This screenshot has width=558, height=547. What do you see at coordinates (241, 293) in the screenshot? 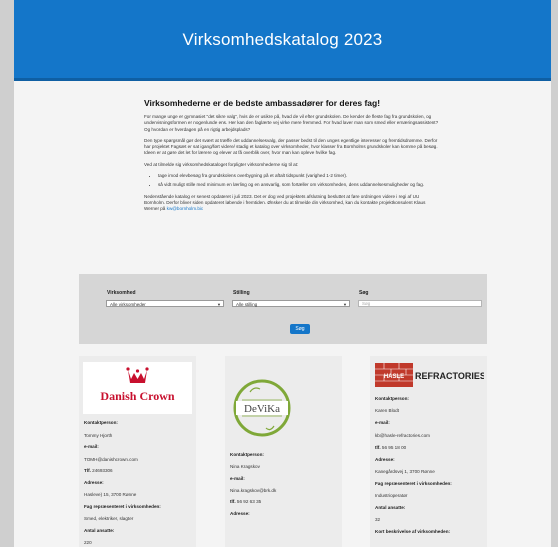
I see `position-filter-label: Stilling` at bounding box center [241, 293].